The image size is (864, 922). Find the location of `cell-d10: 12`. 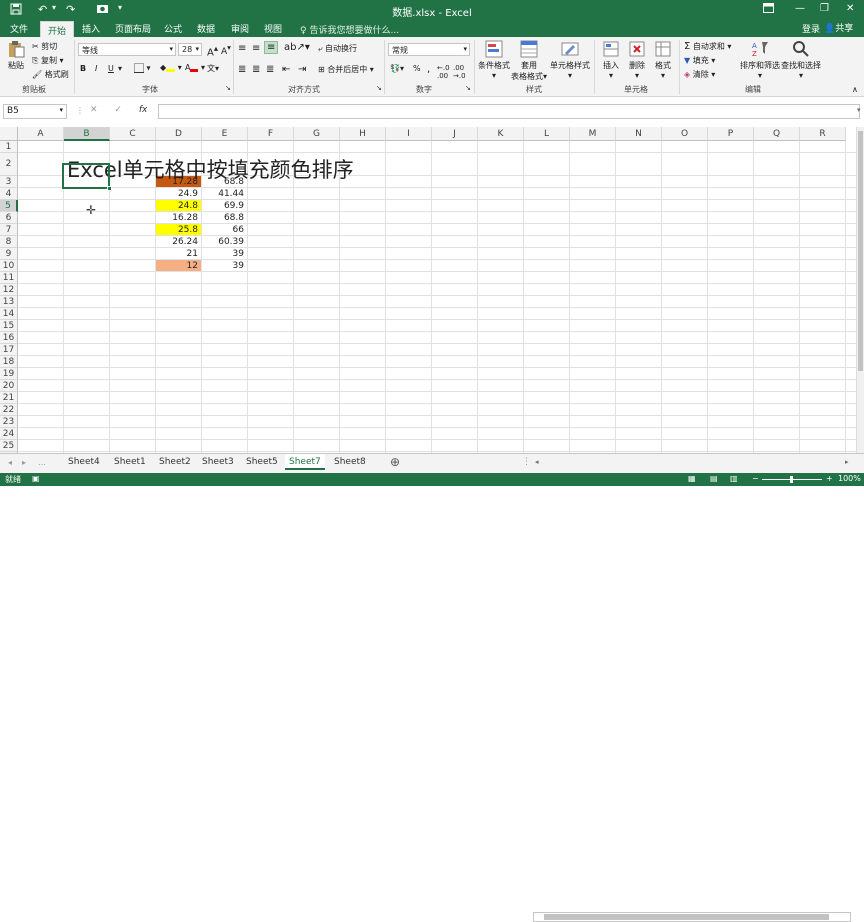

cell-d10: 12 is located at coordinates (178, 265).